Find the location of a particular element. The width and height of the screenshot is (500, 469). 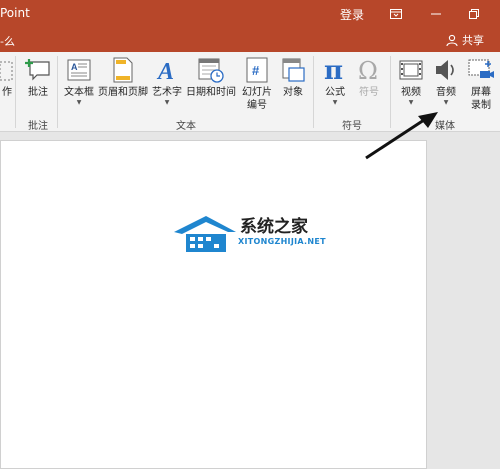

header-footer-button: 页眉和页脚 is located at coordinates (123, 77).